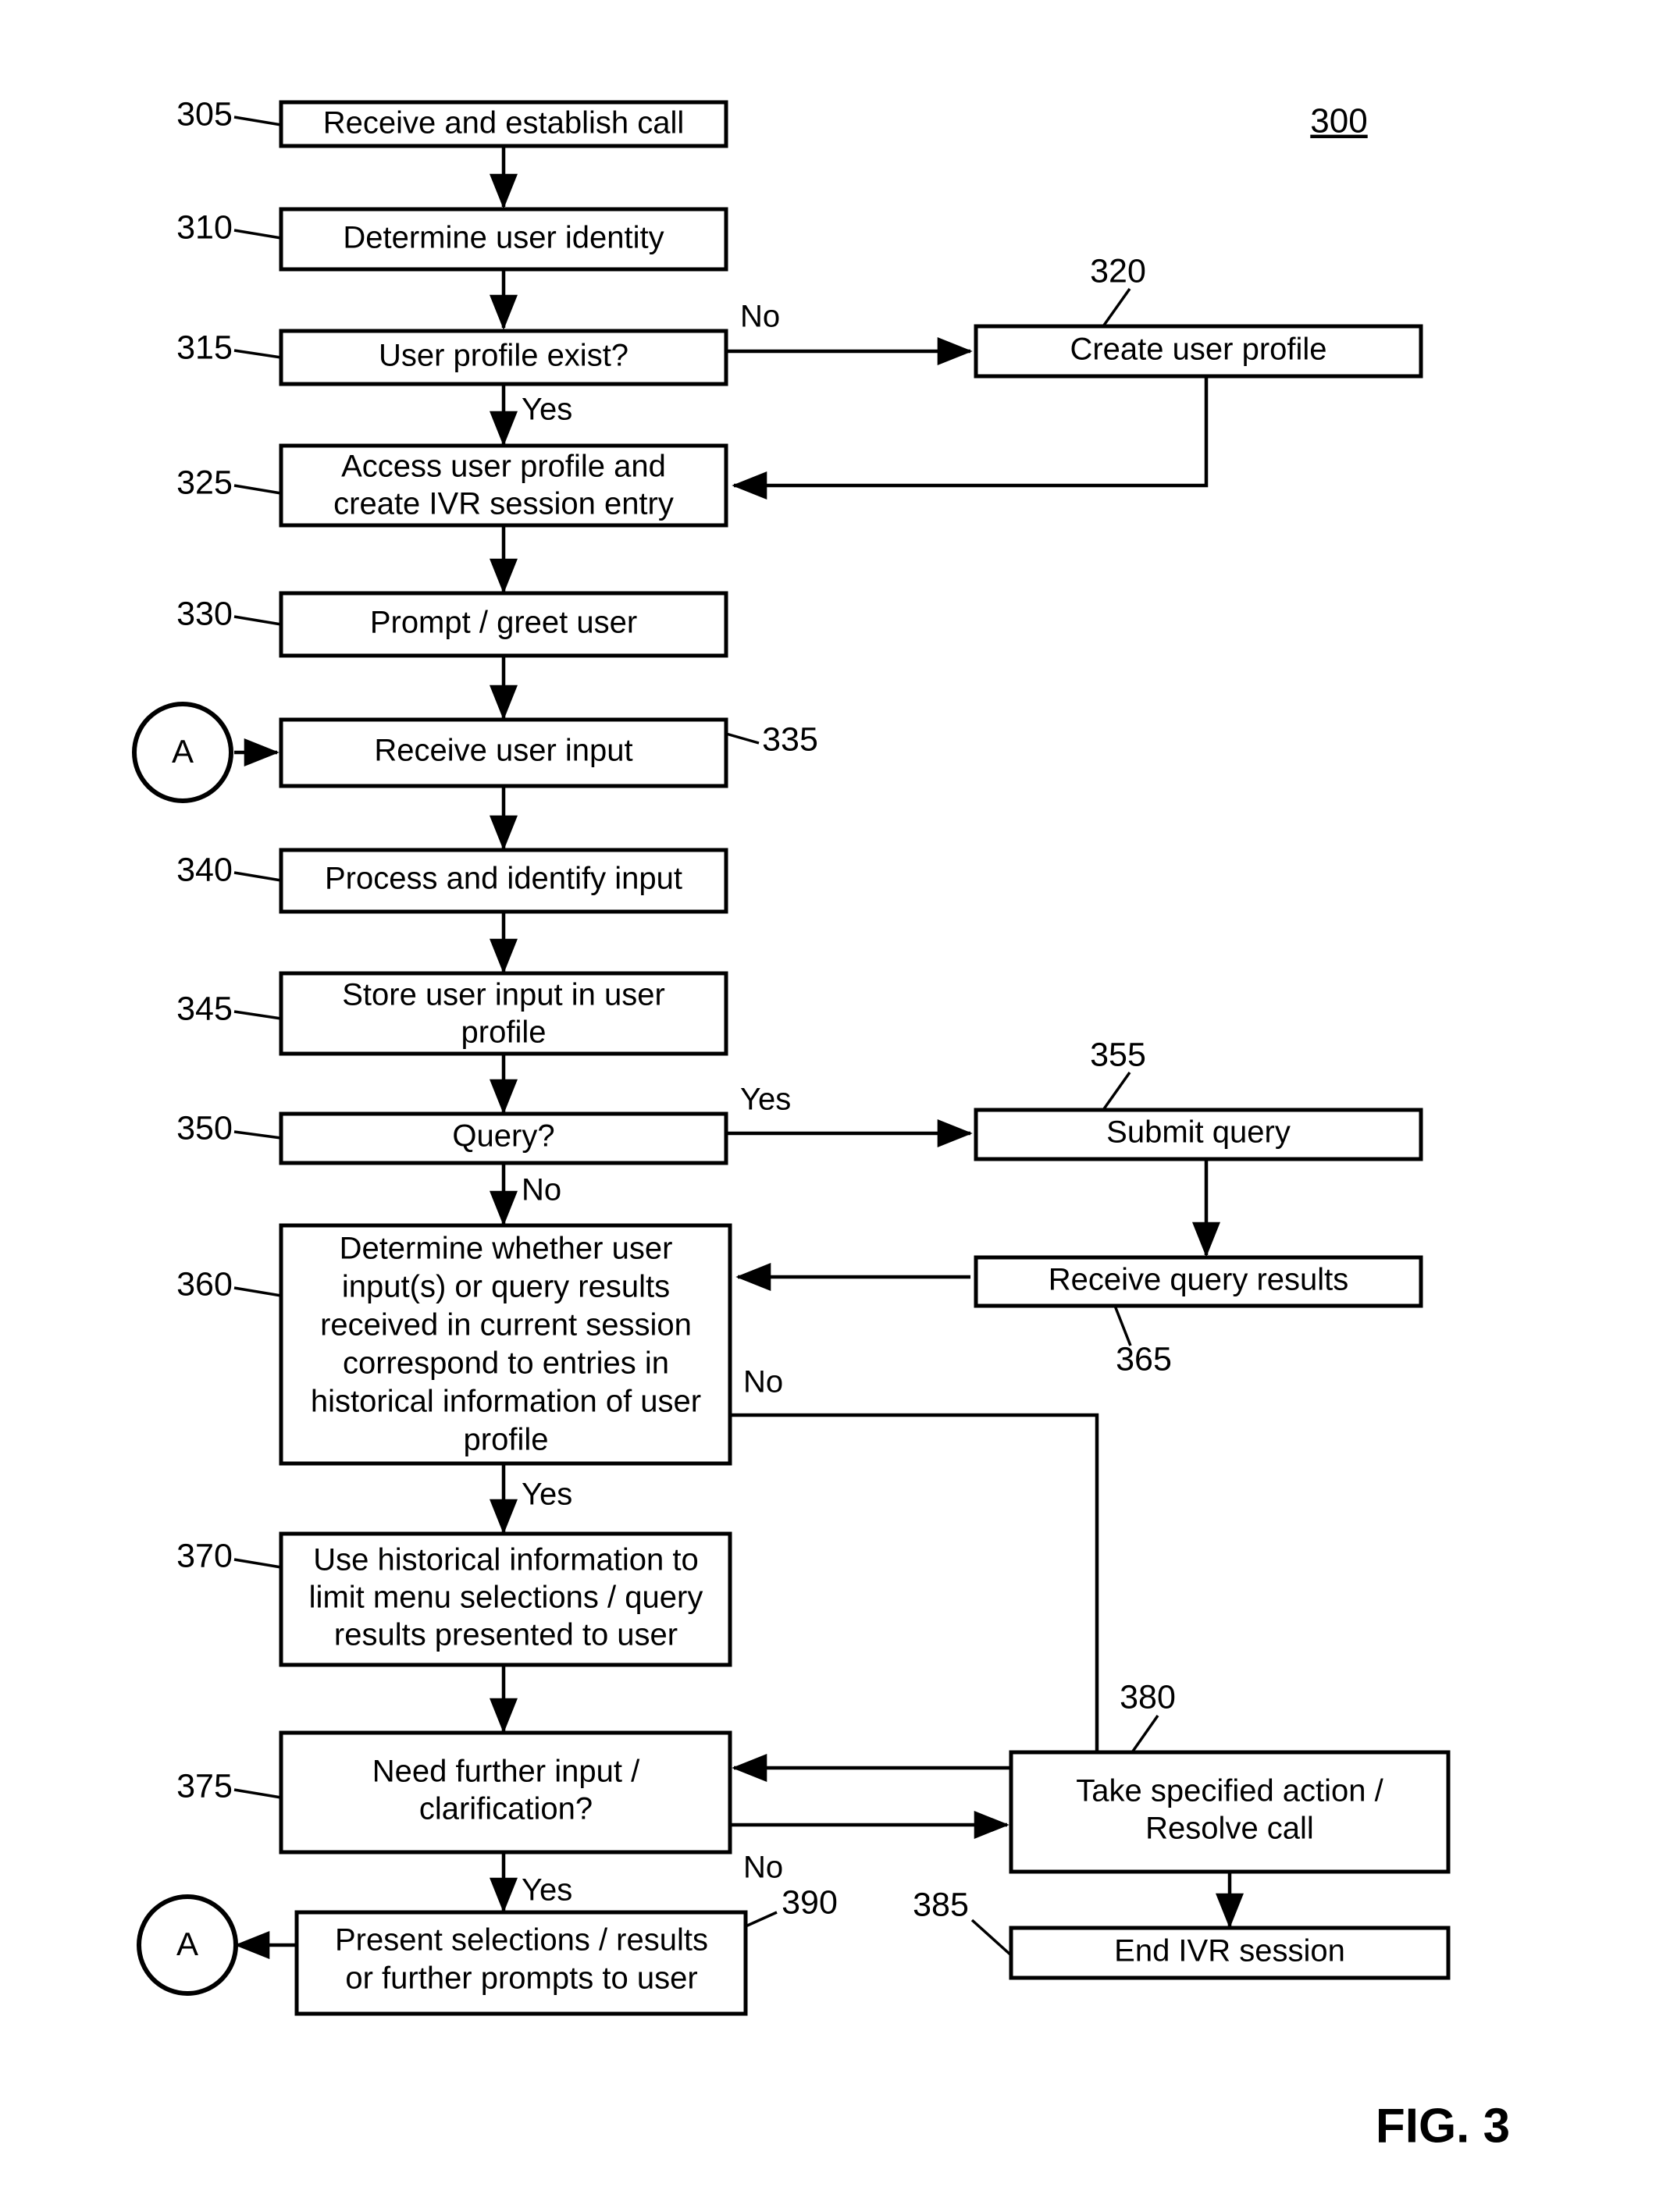 Image resolution: width=1670 pixels, height=2212 pixels. What do you see at coordinates (521, 1941) in the screenshot?
I see `node-390-label-line1: Present selections / results` at bounding box center [521, 1941].